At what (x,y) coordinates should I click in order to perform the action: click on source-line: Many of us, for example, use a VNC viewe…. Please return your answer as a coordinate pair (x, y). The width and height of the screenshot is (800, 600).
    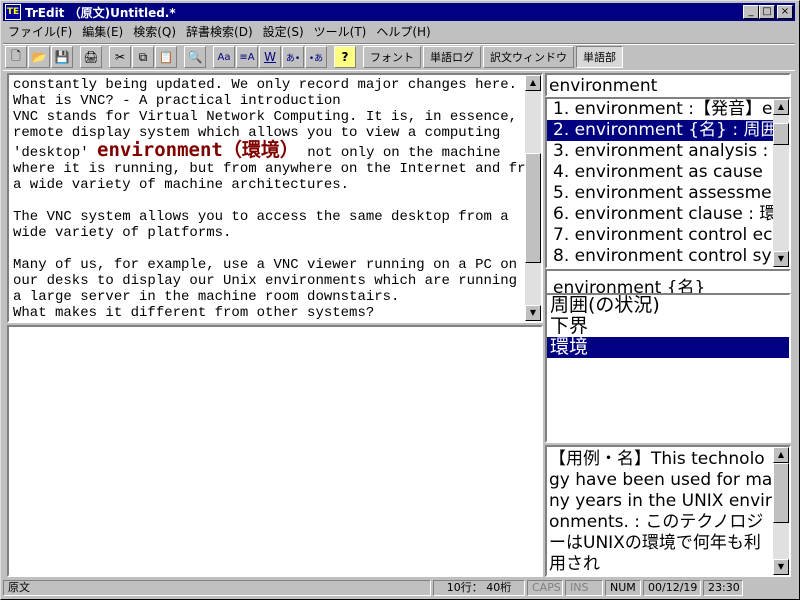
    Looking at the image, I should click on (265, 265).